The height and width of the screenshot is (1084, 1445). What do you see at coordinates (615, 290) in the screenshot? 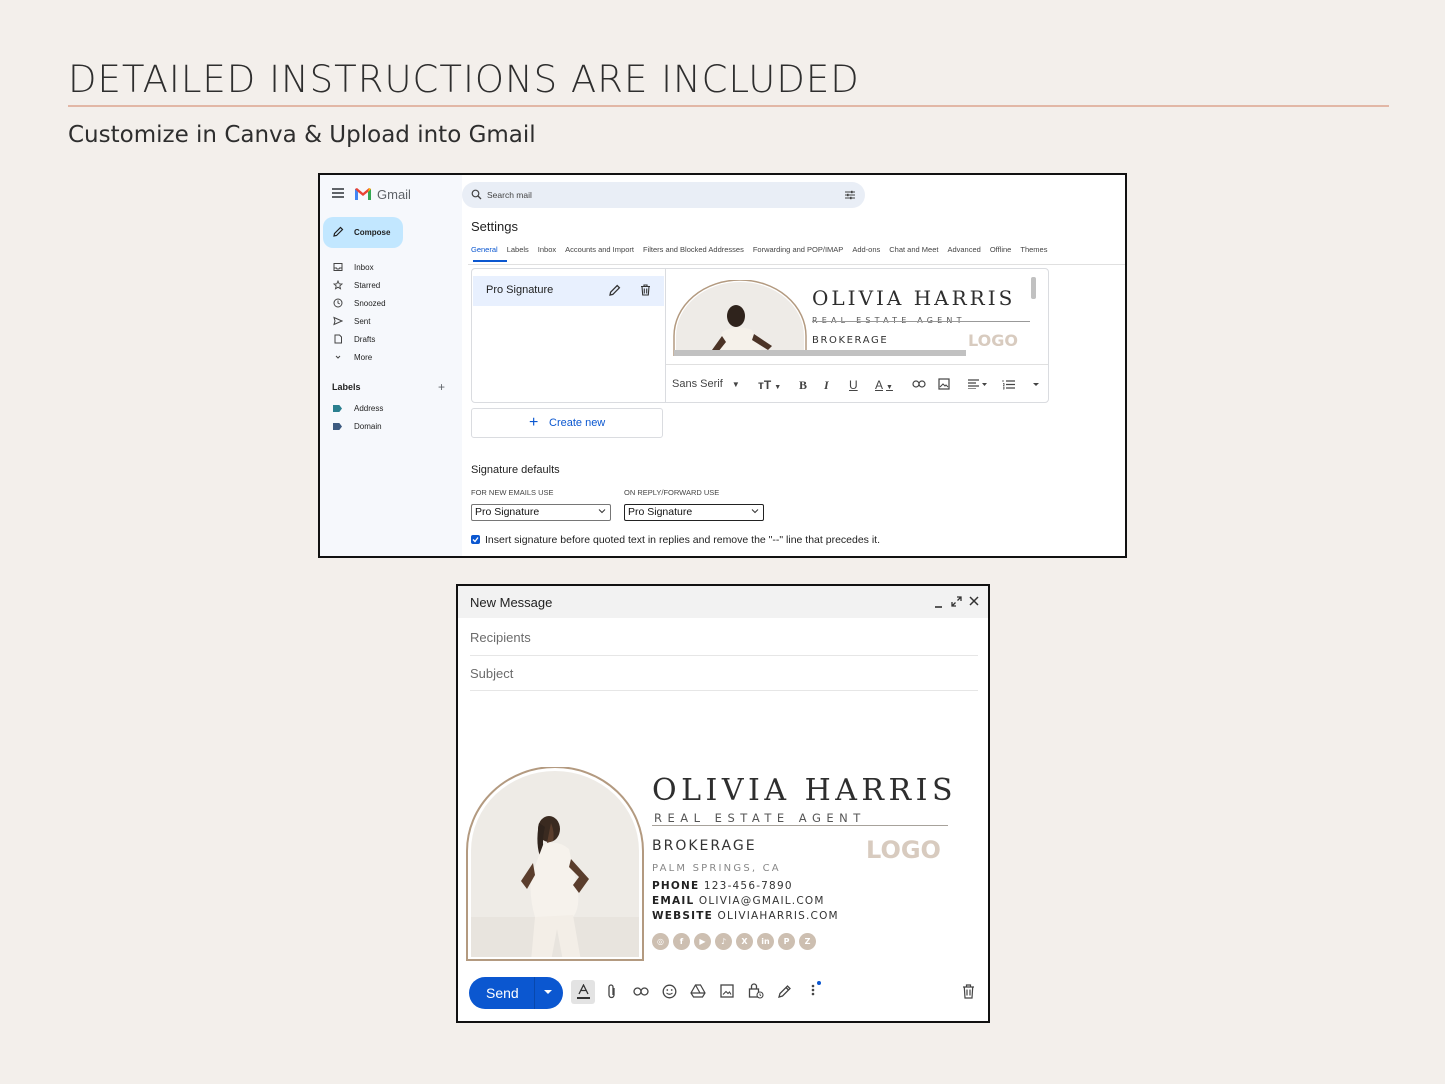
I see `edit-pencil-icon` at bounding box center [615, 290].